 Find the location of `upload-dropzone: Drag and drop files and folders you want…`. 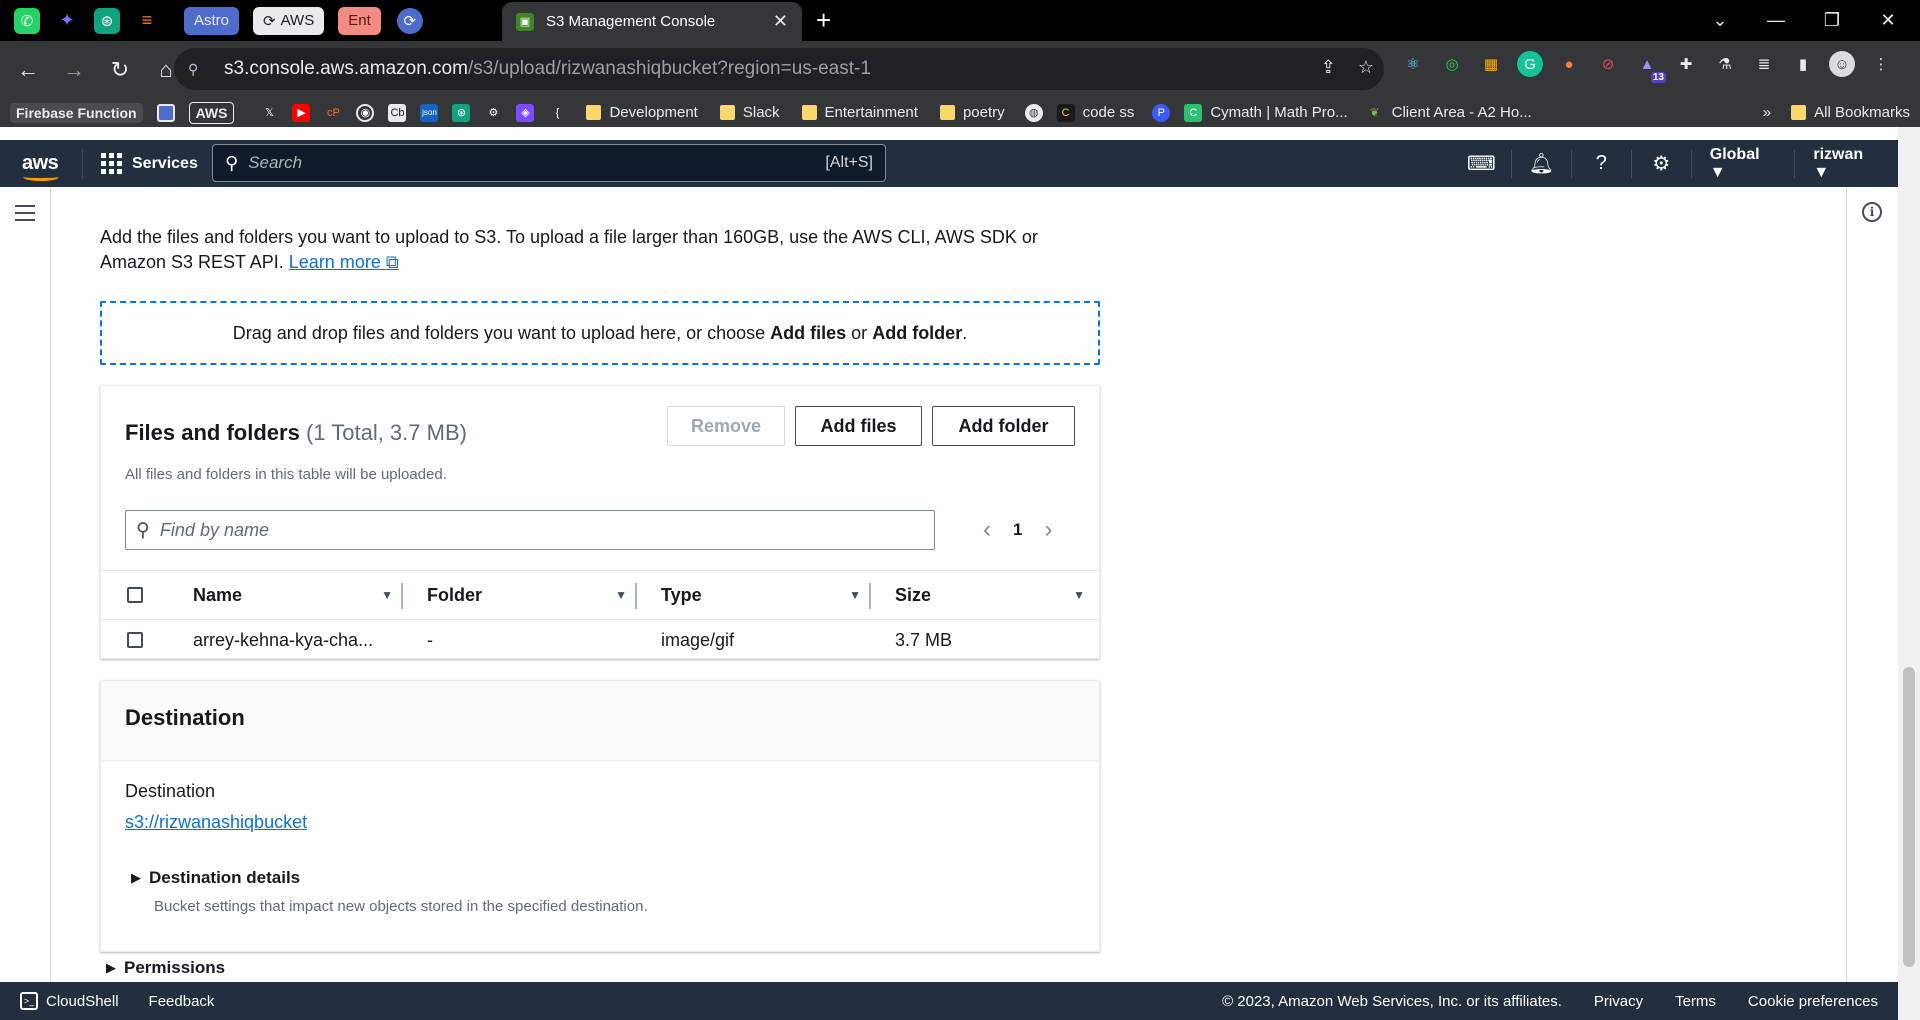

upload-dropzone: Drag and drop files and folders you want… is located at coordinates (600, 333).